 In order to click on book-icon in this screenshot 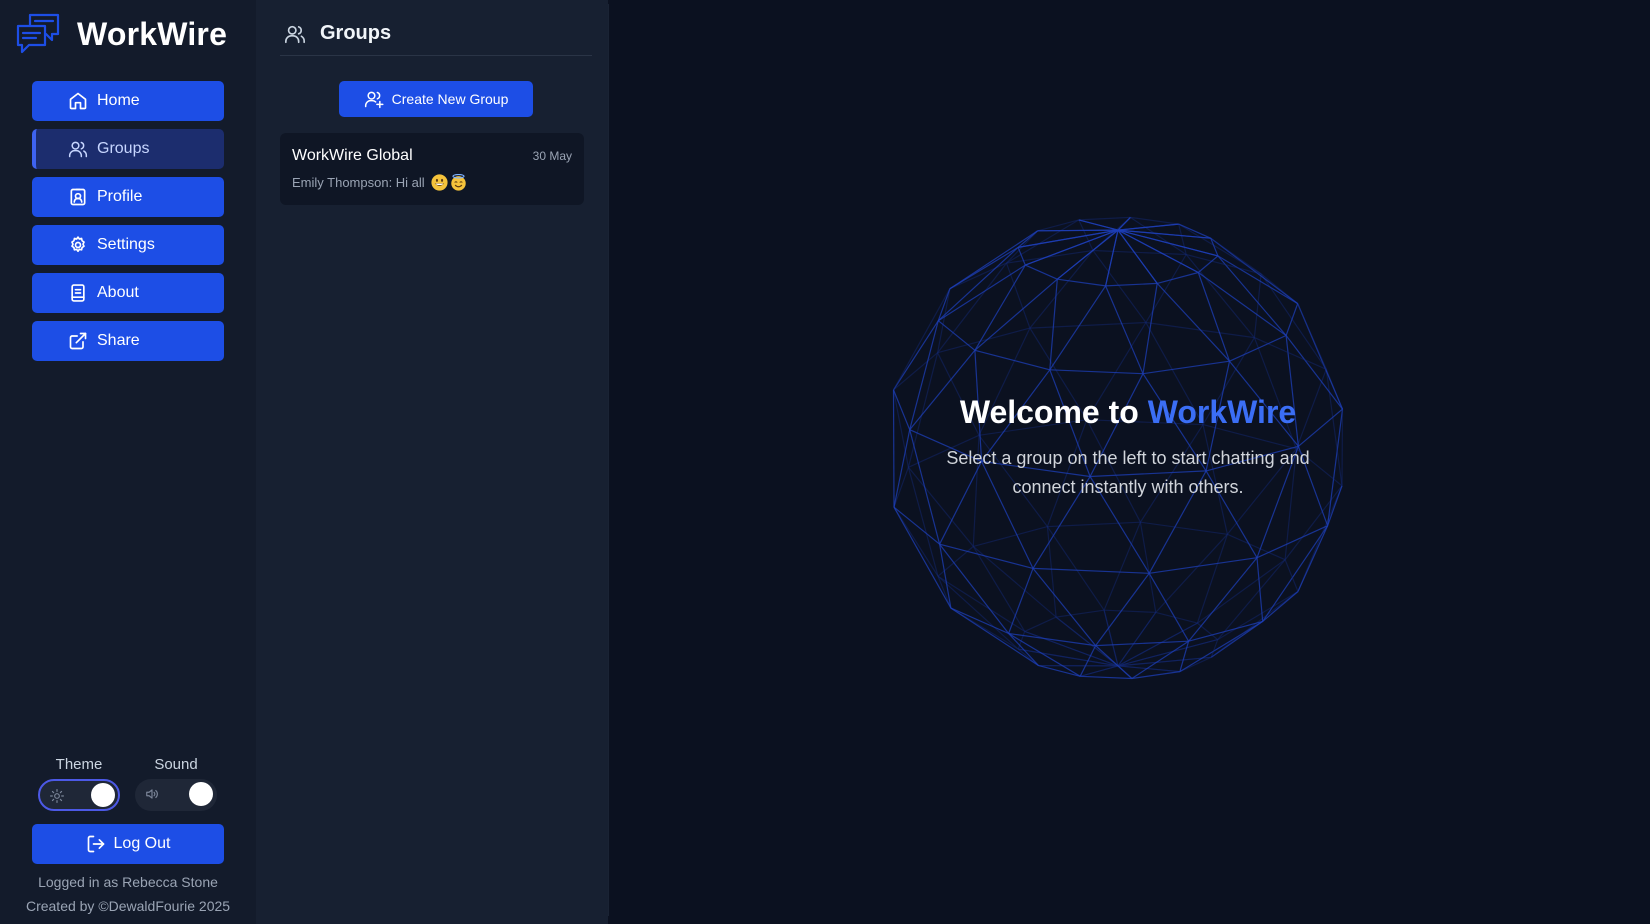, I will do `click(78, 293)`.